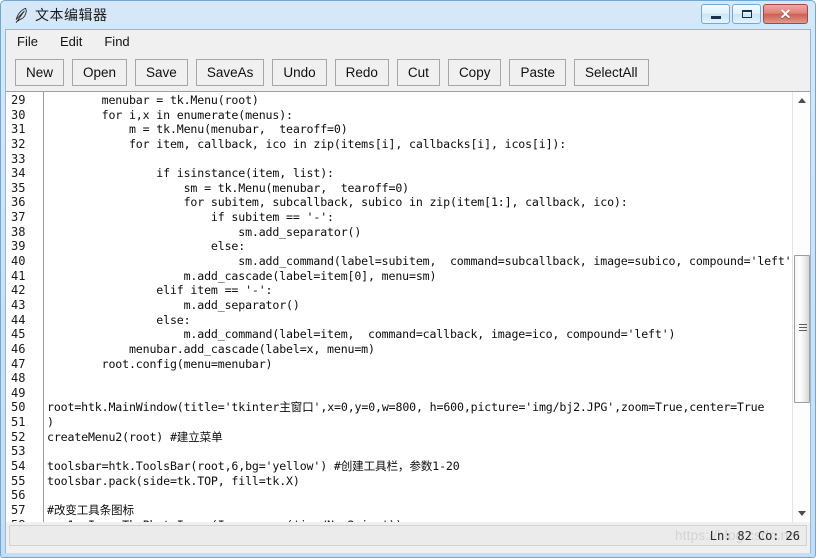 This screenshot has height=558, width=816. What do you see at coordinates (21, 15) in the screenshot?
I see `quill-pen-icon` at bounding box center [21, 15].